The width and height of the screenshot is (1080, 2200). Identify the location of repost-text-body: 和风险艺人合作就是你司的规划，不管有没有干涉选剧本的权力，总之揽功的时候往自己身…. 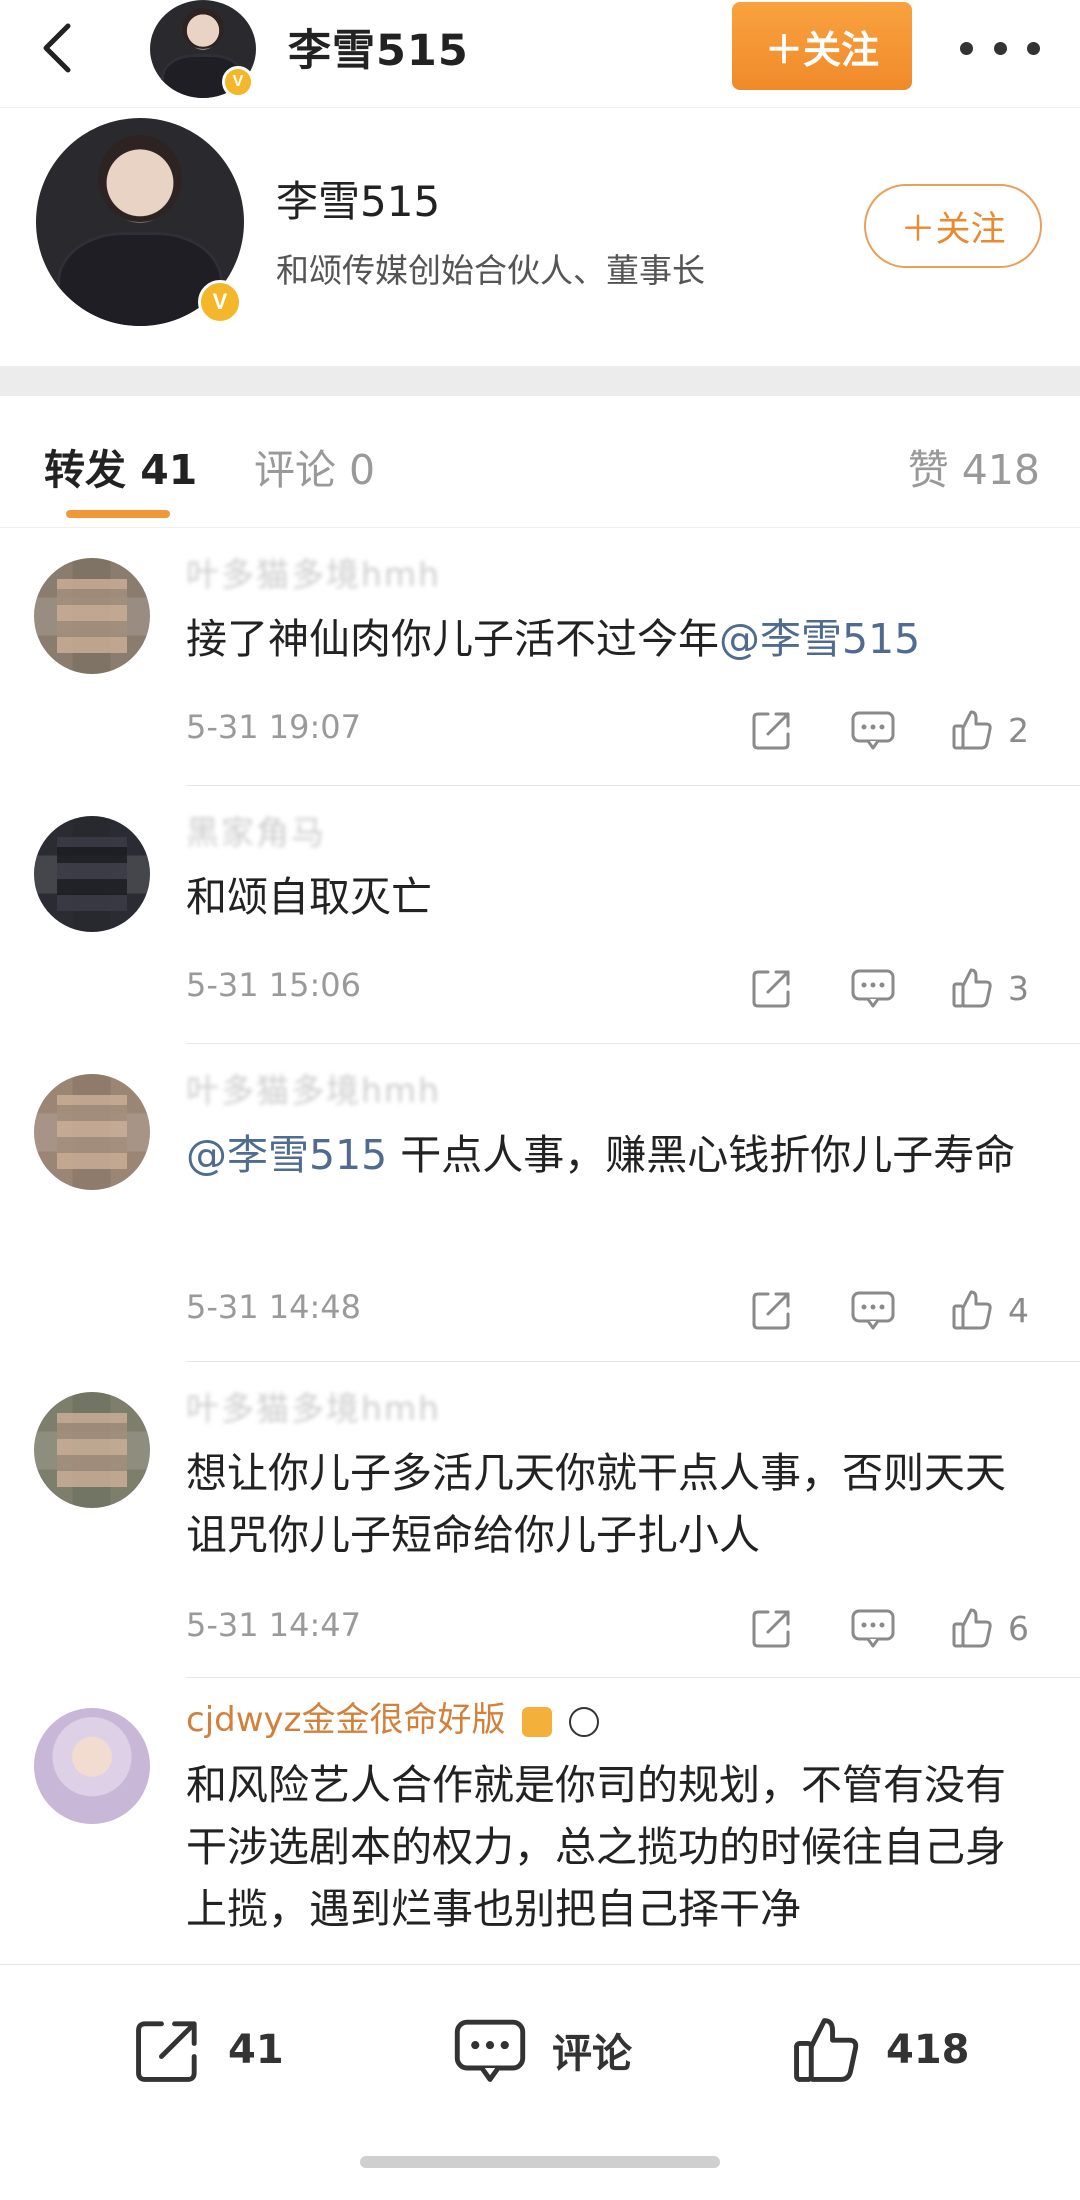
(596, 1847).